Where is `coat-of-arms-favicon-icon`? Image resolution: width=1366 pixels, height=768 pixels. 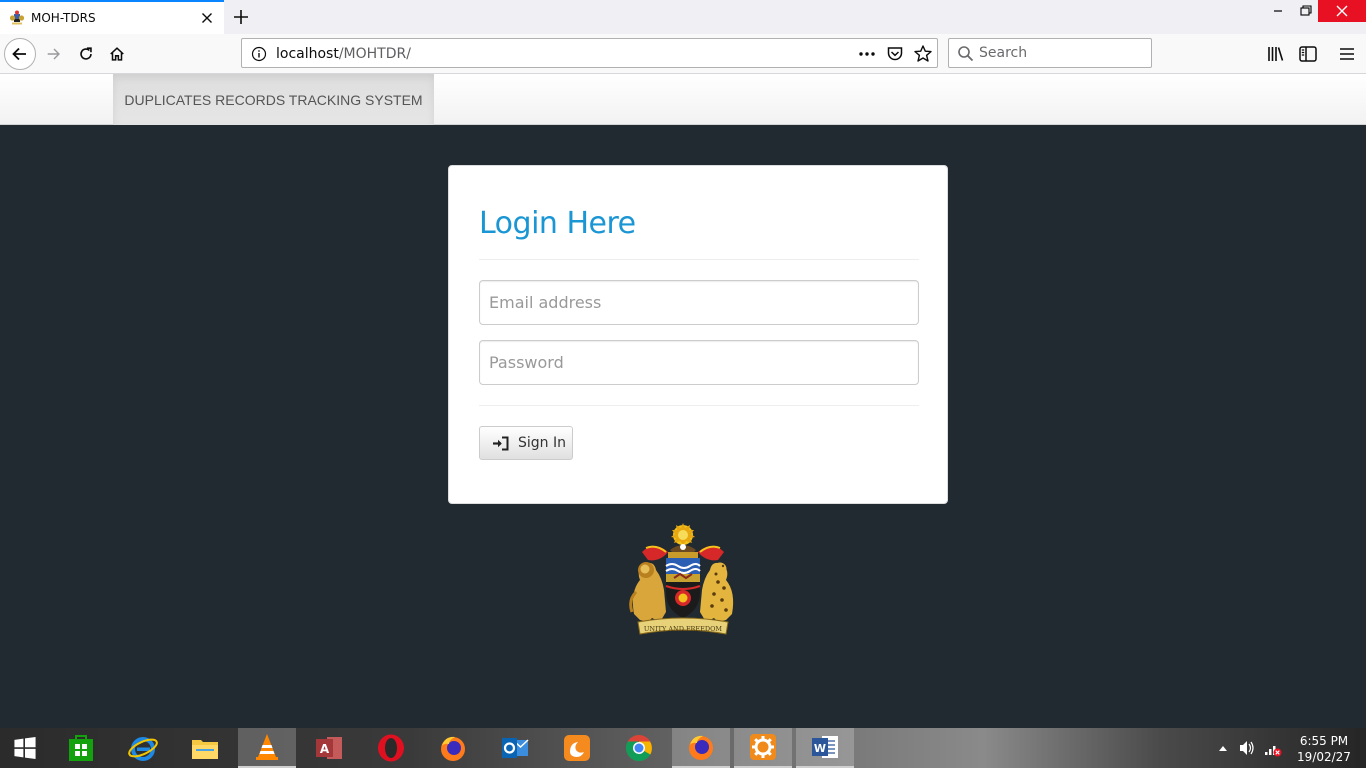 coat-of-arms-favicon-icon is located at coordinates (17, 17).